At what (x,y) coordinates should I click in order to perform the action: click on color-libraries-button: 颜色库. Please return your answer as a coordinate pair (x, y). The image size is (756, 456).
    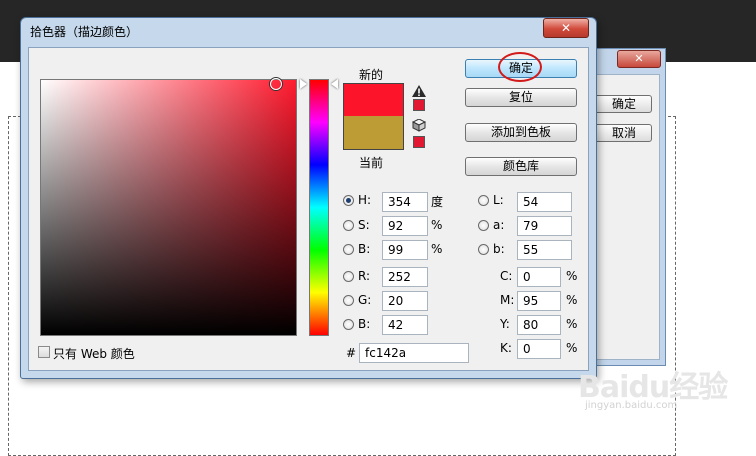
    Looking at the image, I should click on (521, 166).